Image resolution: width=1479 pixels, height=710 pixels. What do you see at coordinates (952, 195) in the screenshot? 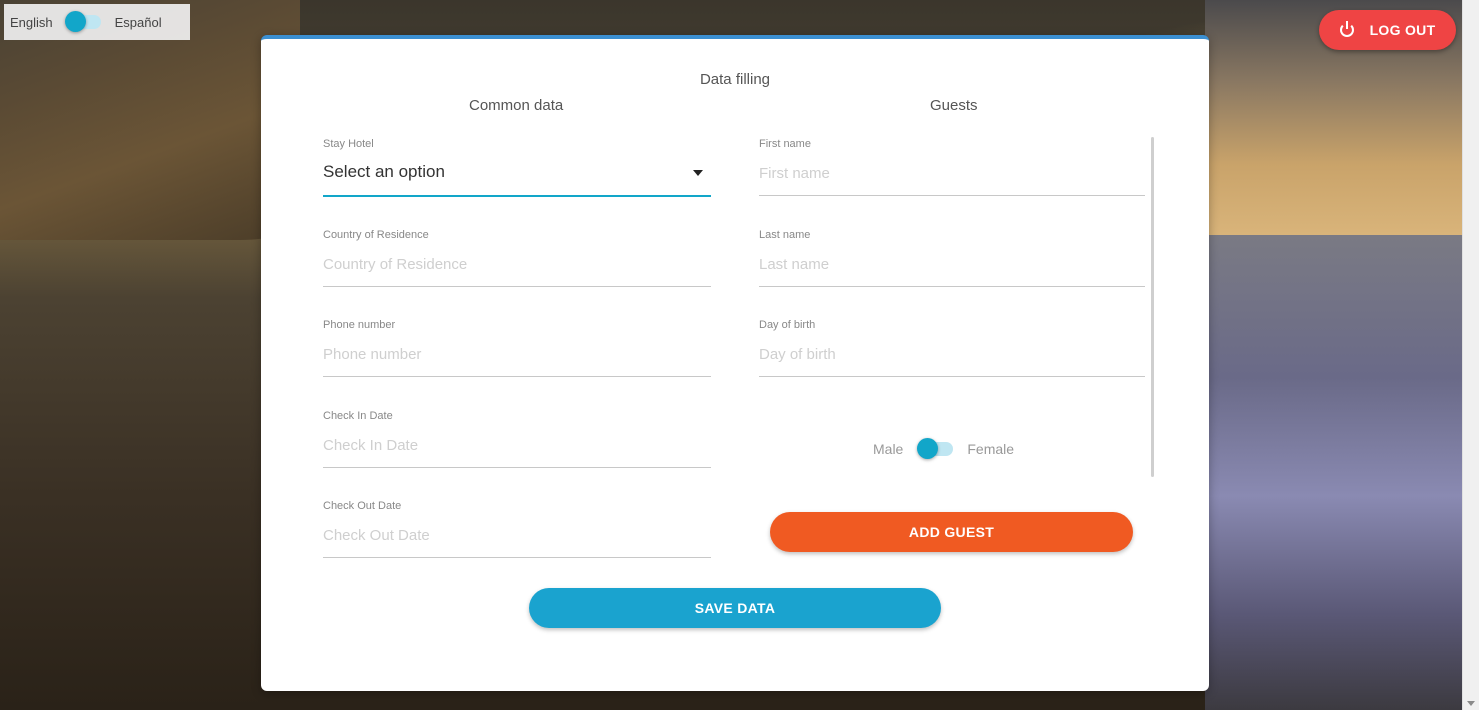
I see `first-name-underline` at bounding box center [952, 195].